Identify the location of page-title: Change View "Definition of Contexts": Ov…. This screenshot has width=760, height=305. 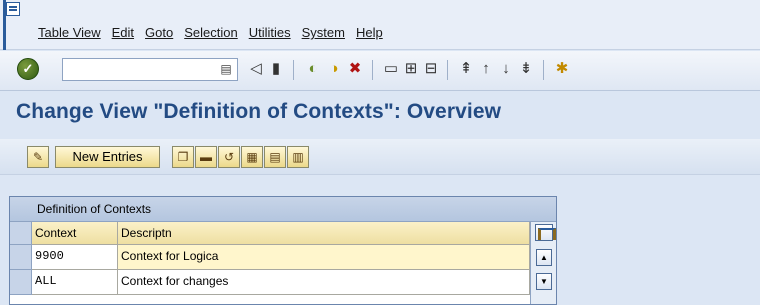
(259, 111).